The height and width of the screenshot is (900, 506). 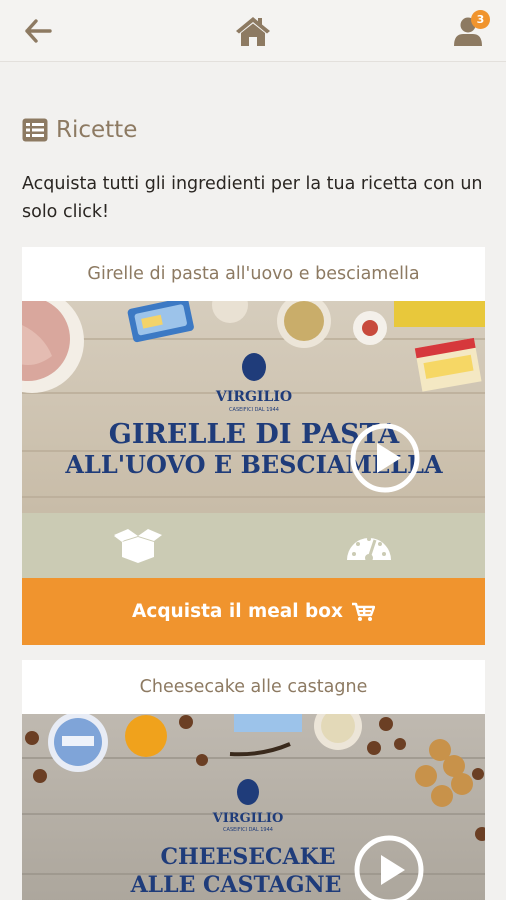 I want to click on home-icon, so click(x=253, y=31).